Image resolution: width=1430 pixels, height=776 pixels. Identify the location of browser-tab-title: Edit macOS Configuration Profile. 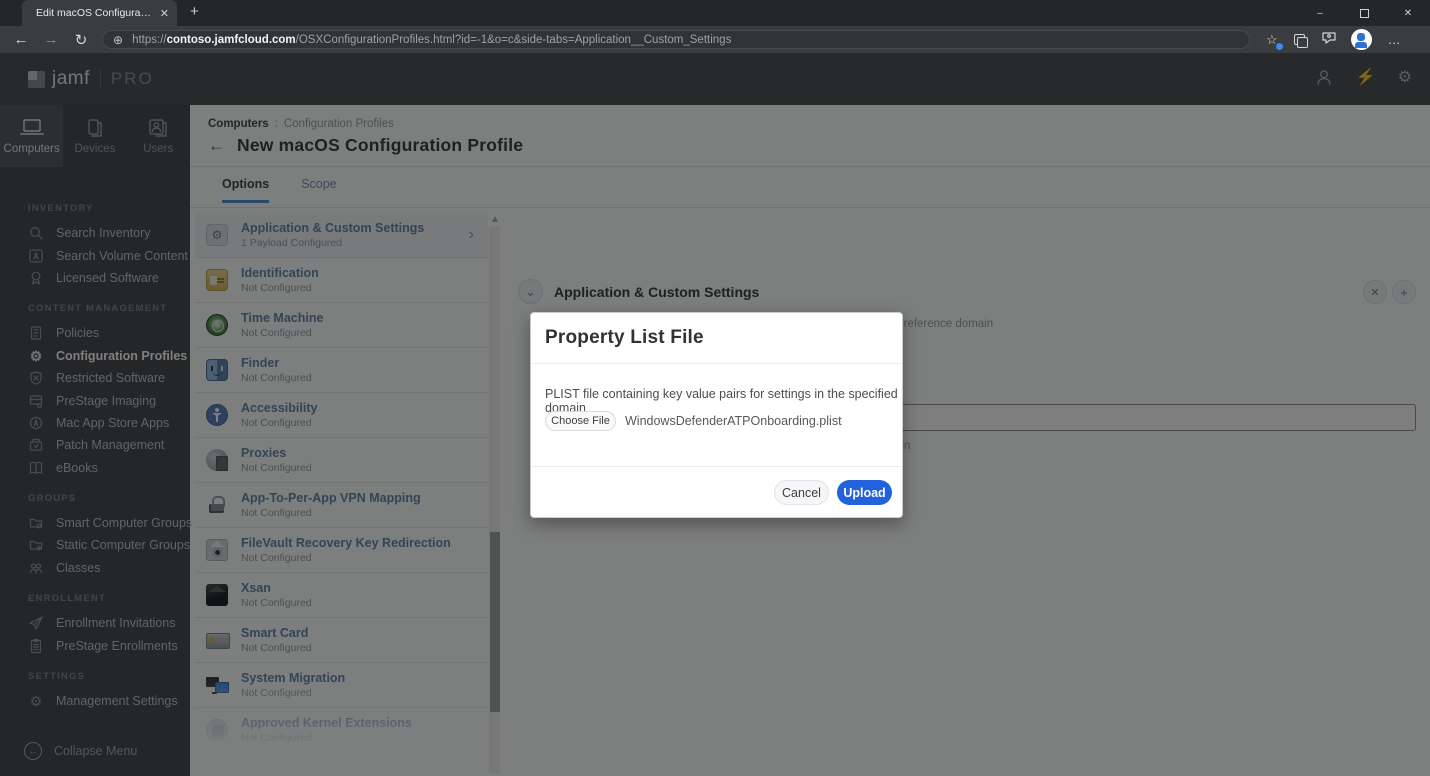
(95, 13).